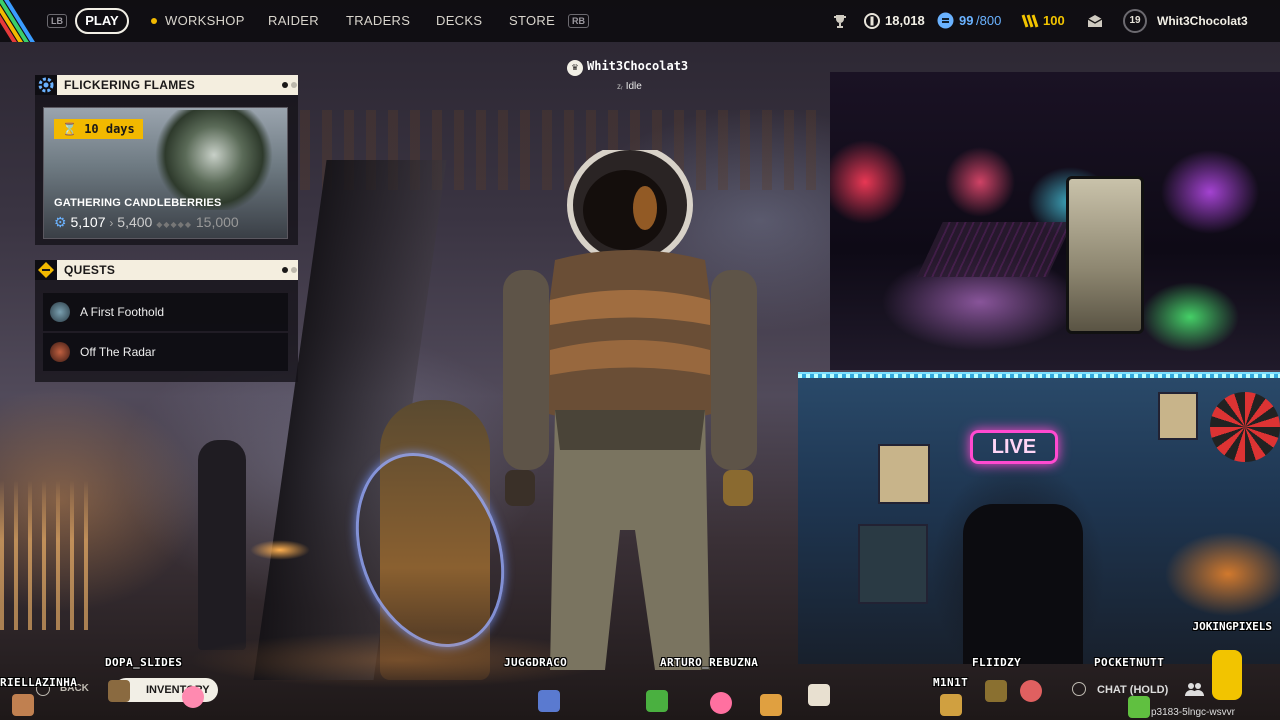  I want to click on tier-dots: ◆◆◆◆◆, so click(174, 224).